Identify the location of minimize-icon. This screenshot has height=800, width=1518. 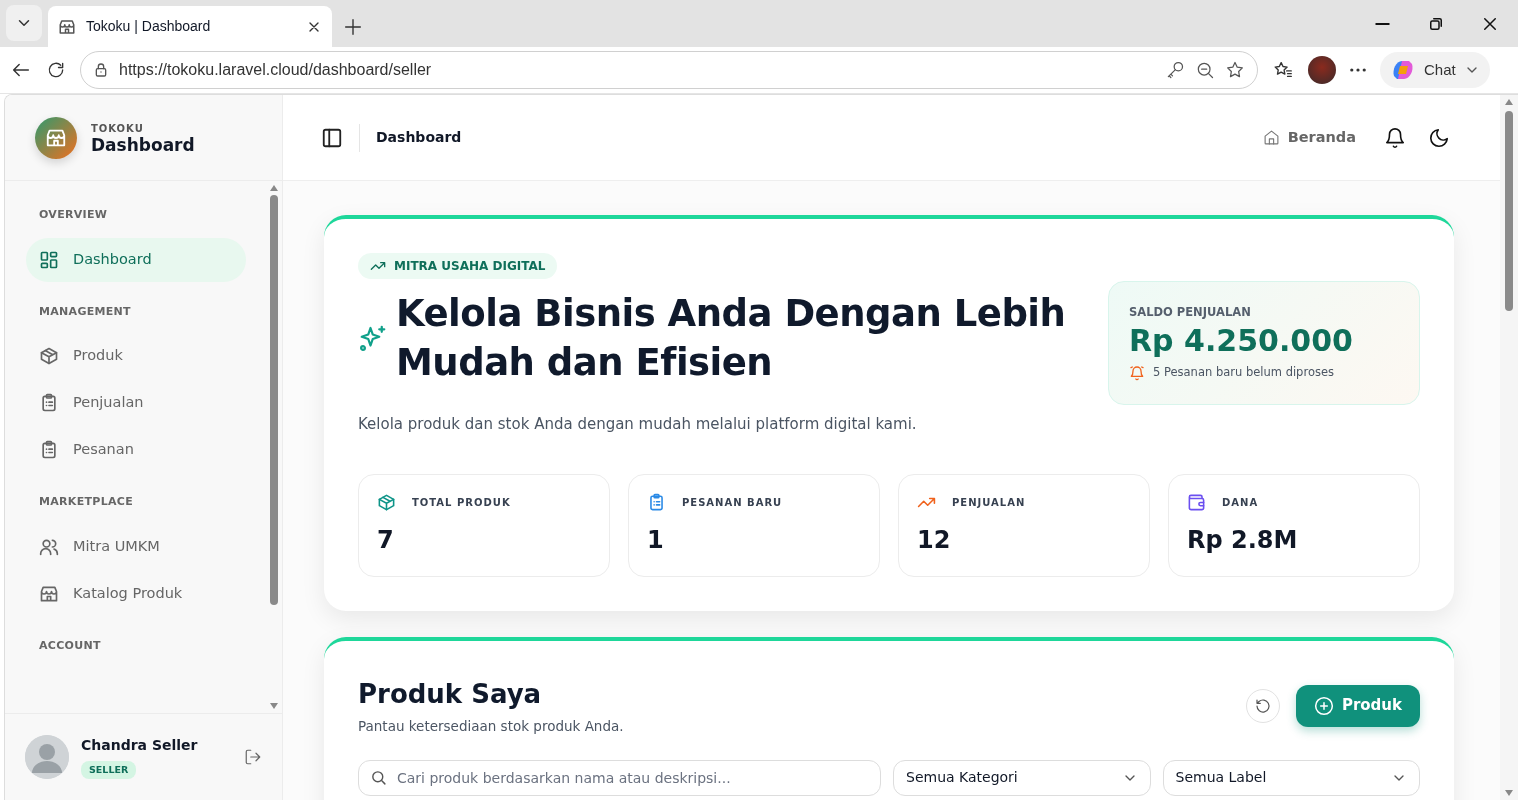
(1382, 23).